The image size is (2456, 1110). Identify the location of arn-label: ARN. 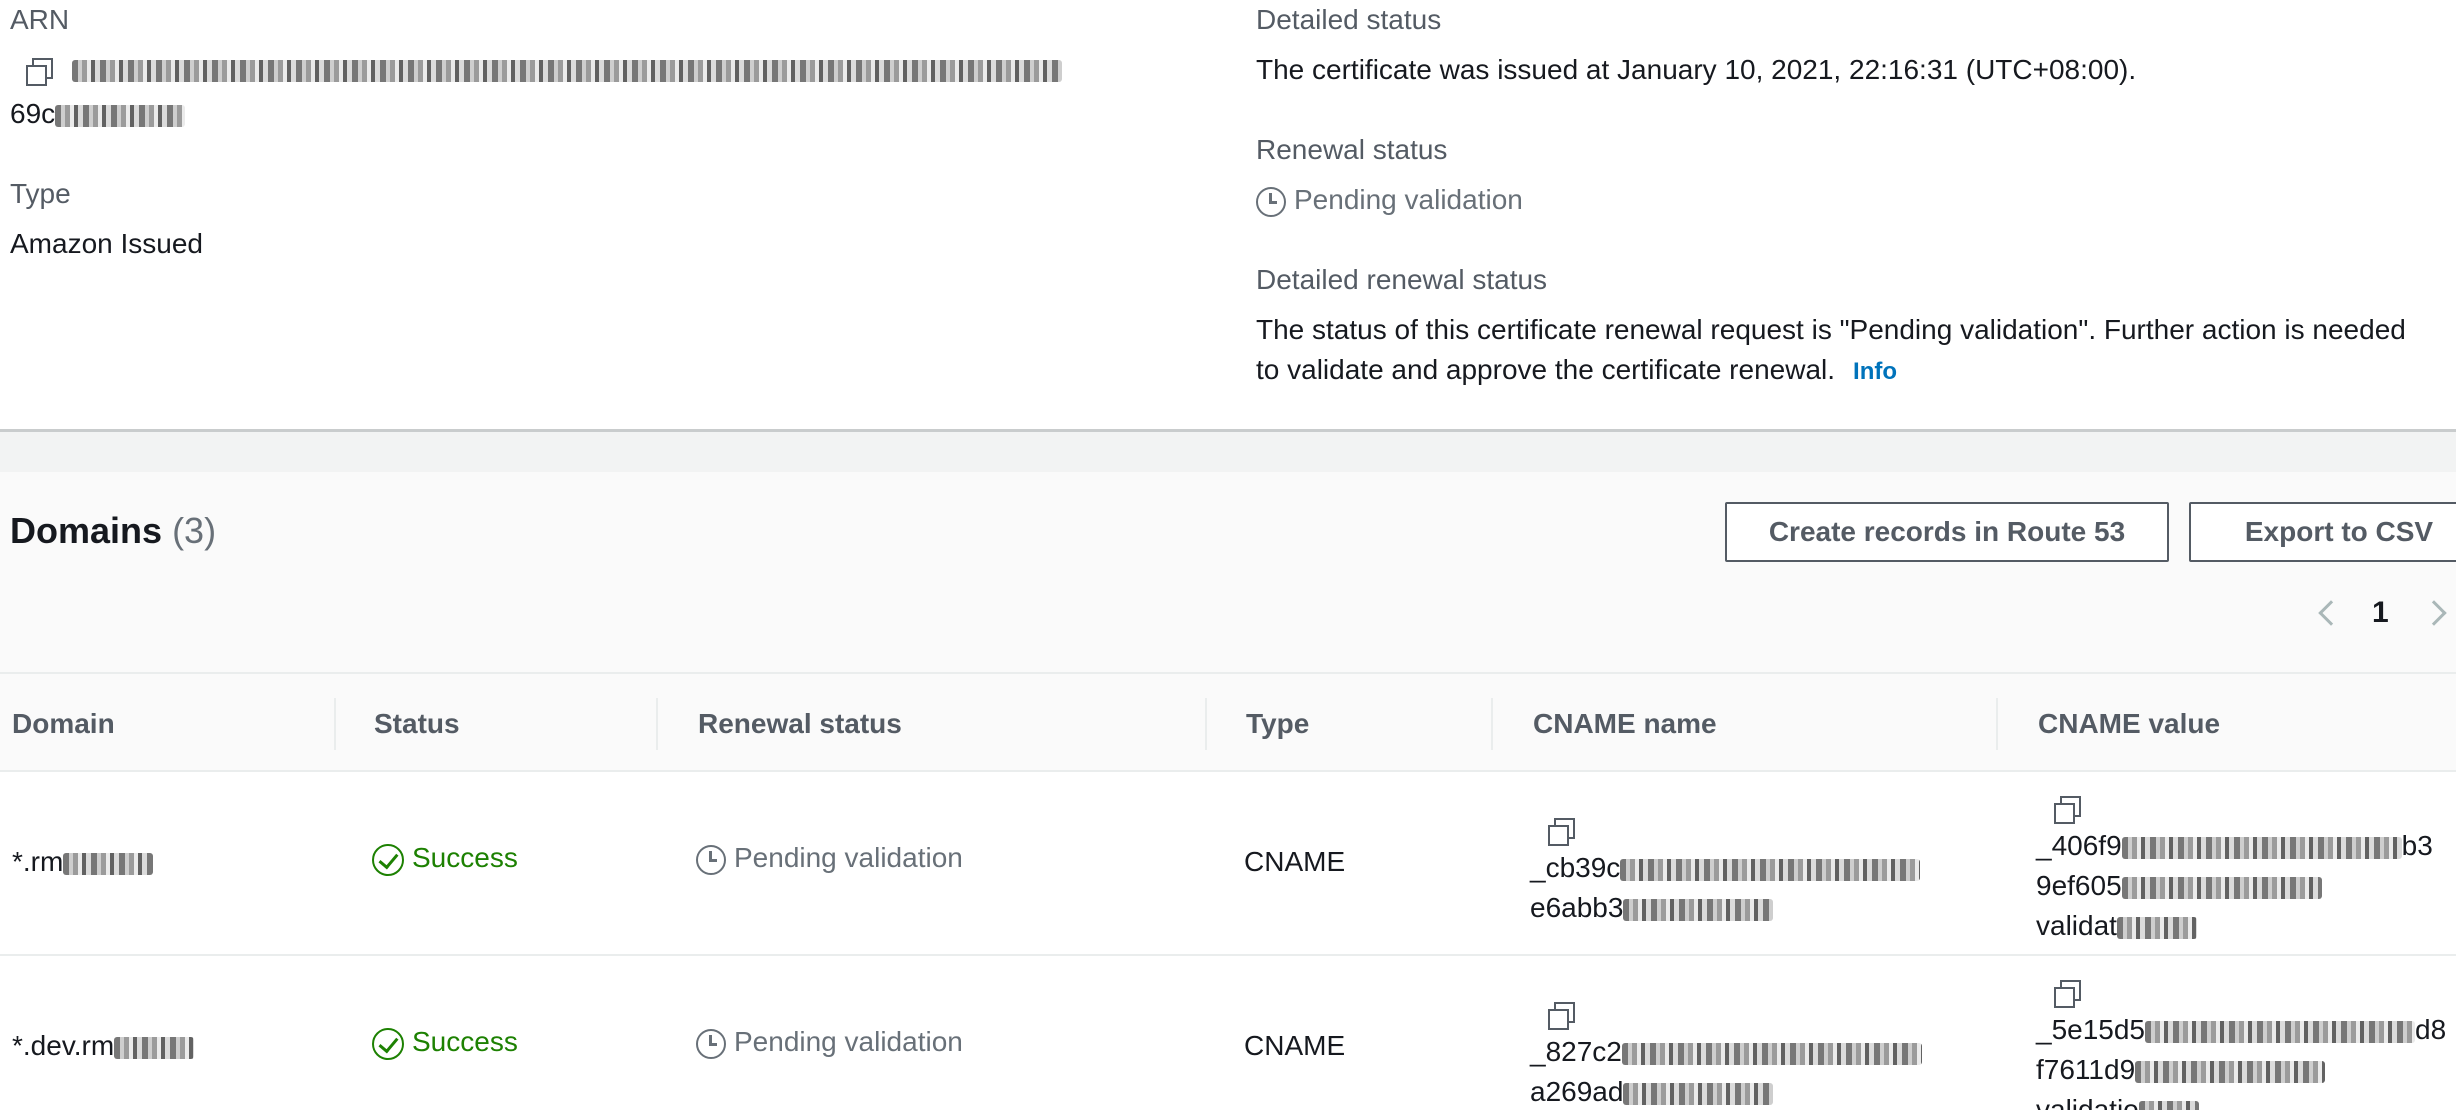
(40, 19).